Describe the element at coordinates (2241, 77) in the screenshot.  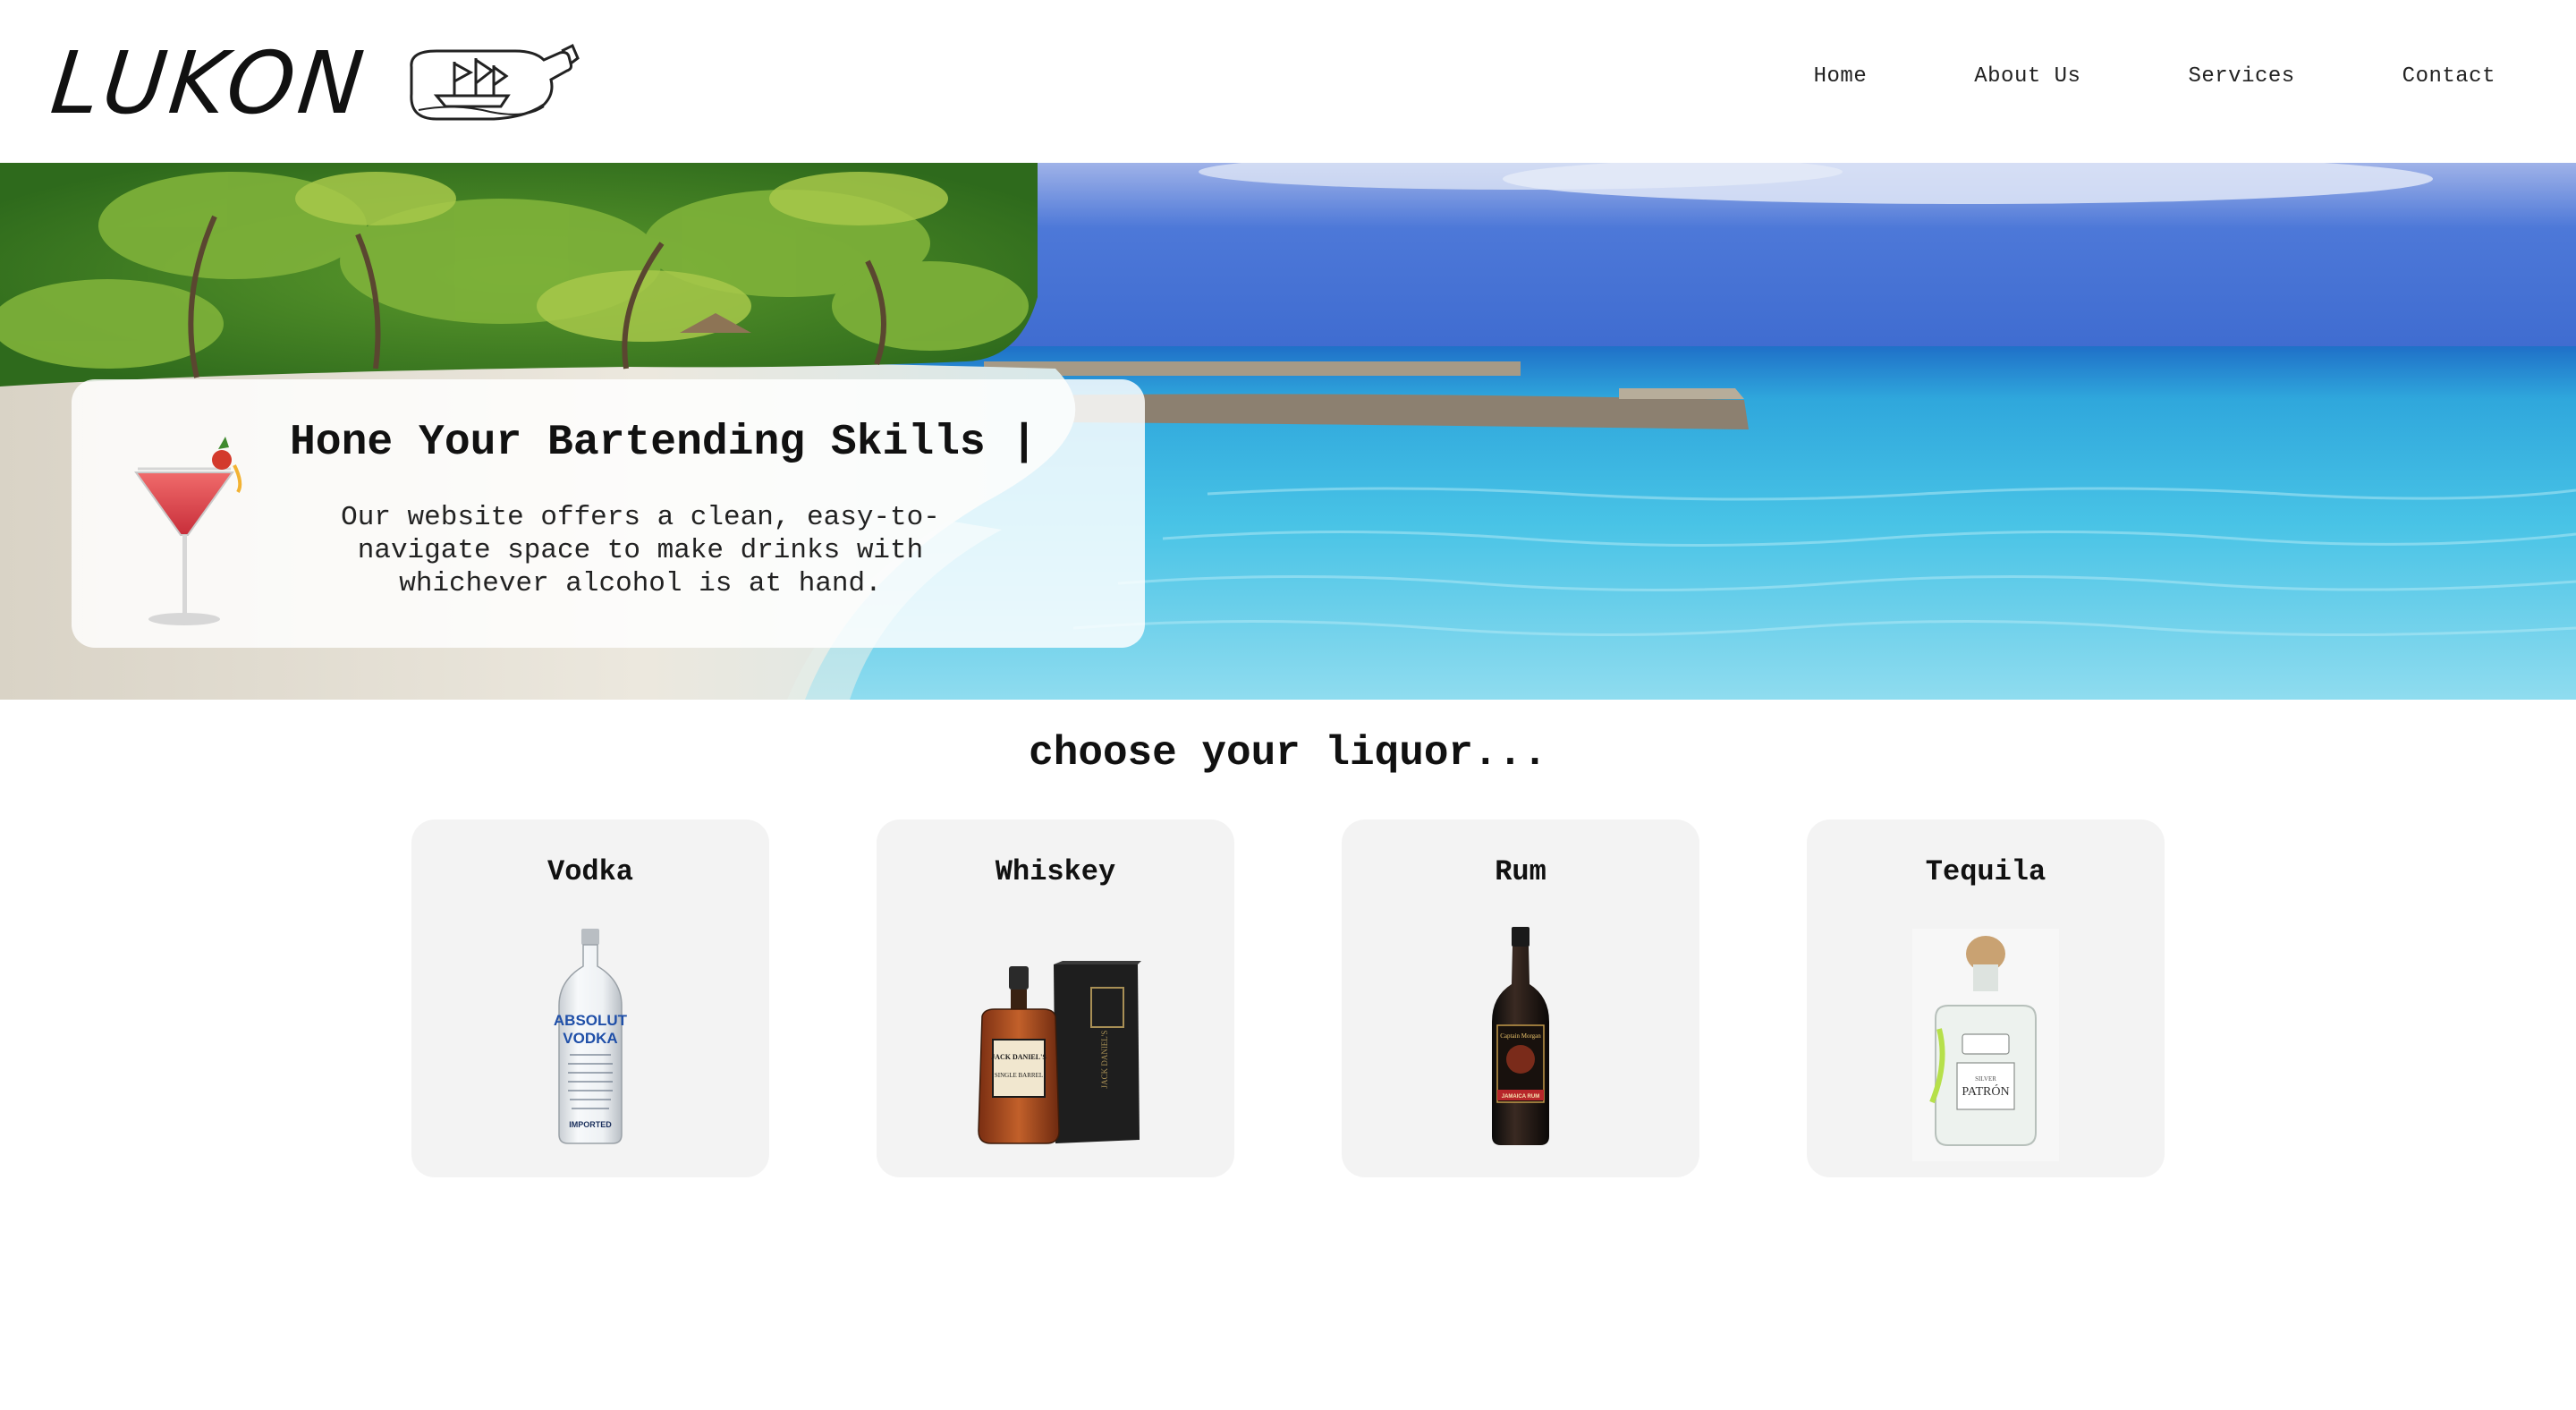
I see `nav-services: Services` at that location.